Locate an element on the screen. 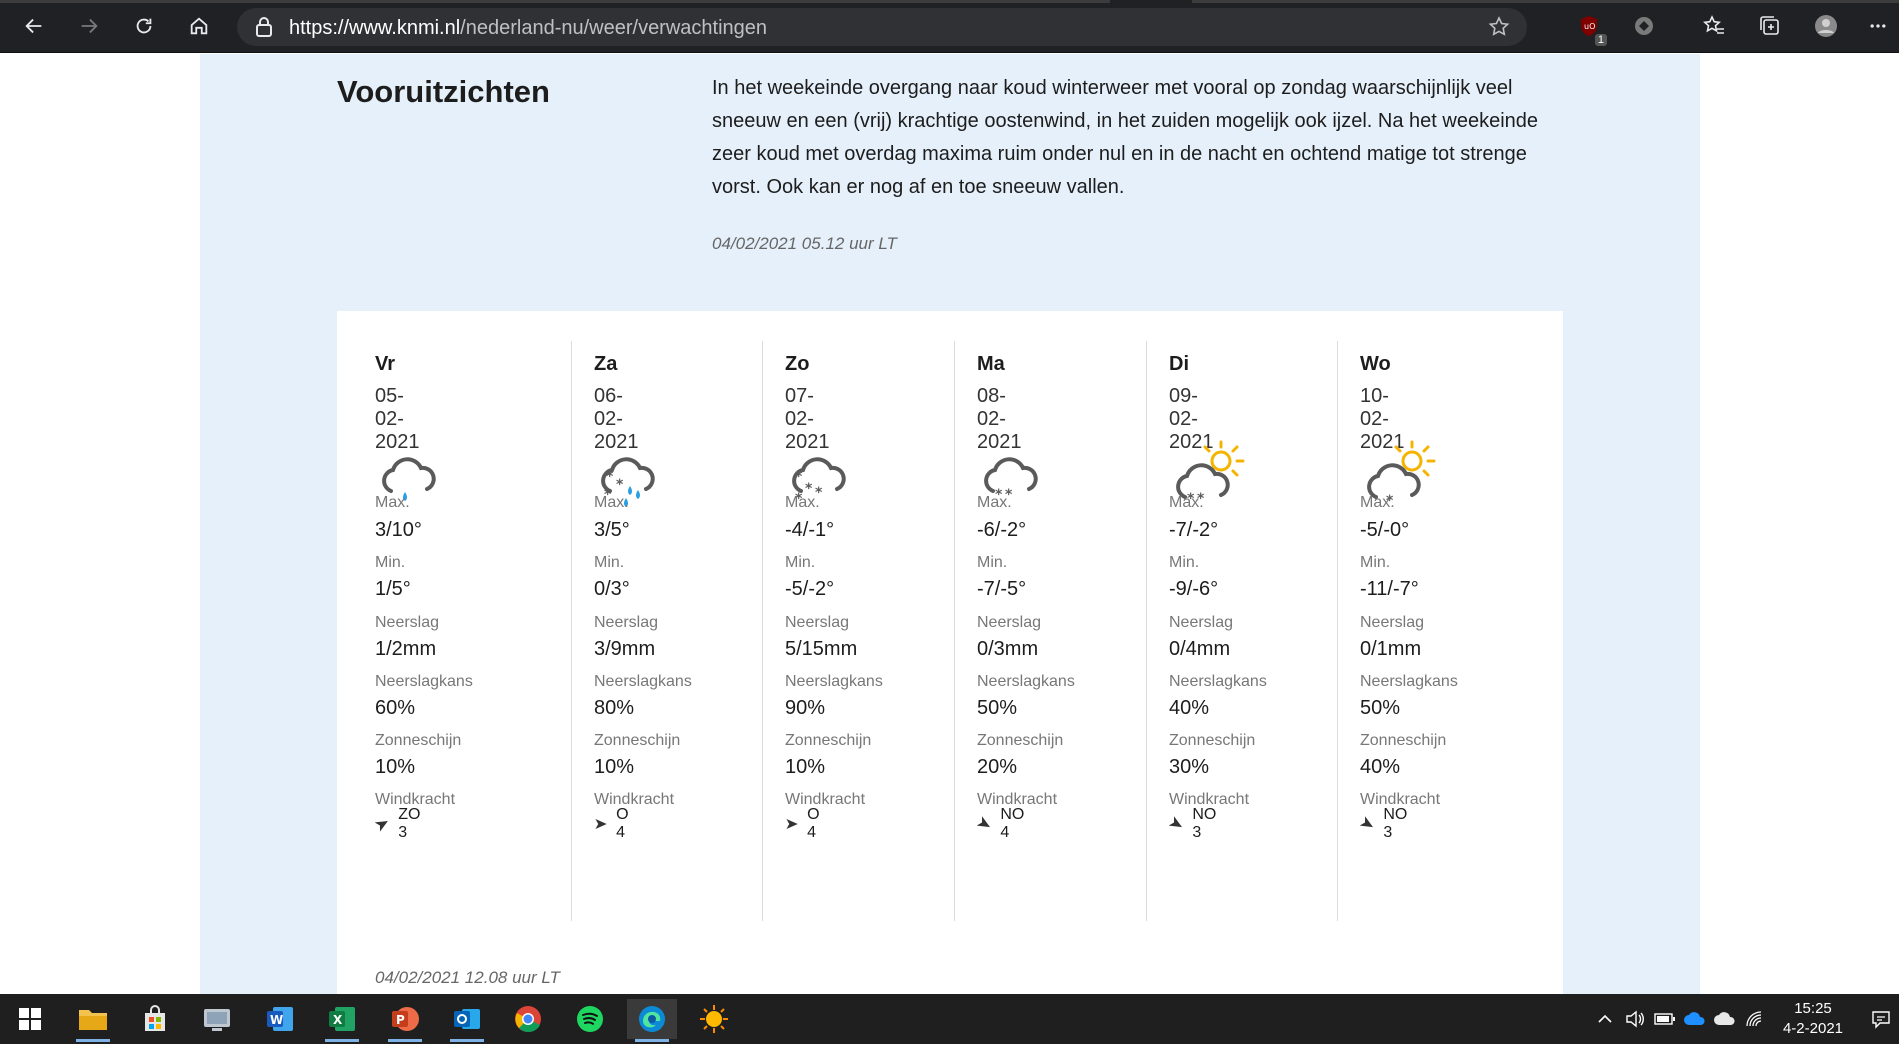 This screenshot has height=1044, width=1899. store-icon is located at coordinates (155, 1018).